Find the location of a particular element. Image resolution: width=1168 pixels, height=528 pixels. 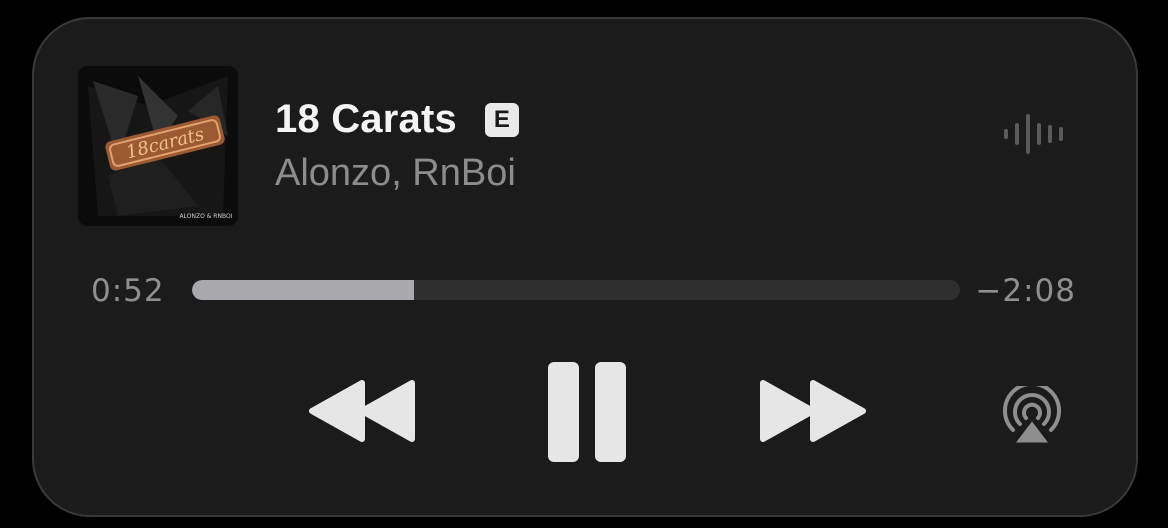

explicit-badge: E is located at coordinates (501, 119).